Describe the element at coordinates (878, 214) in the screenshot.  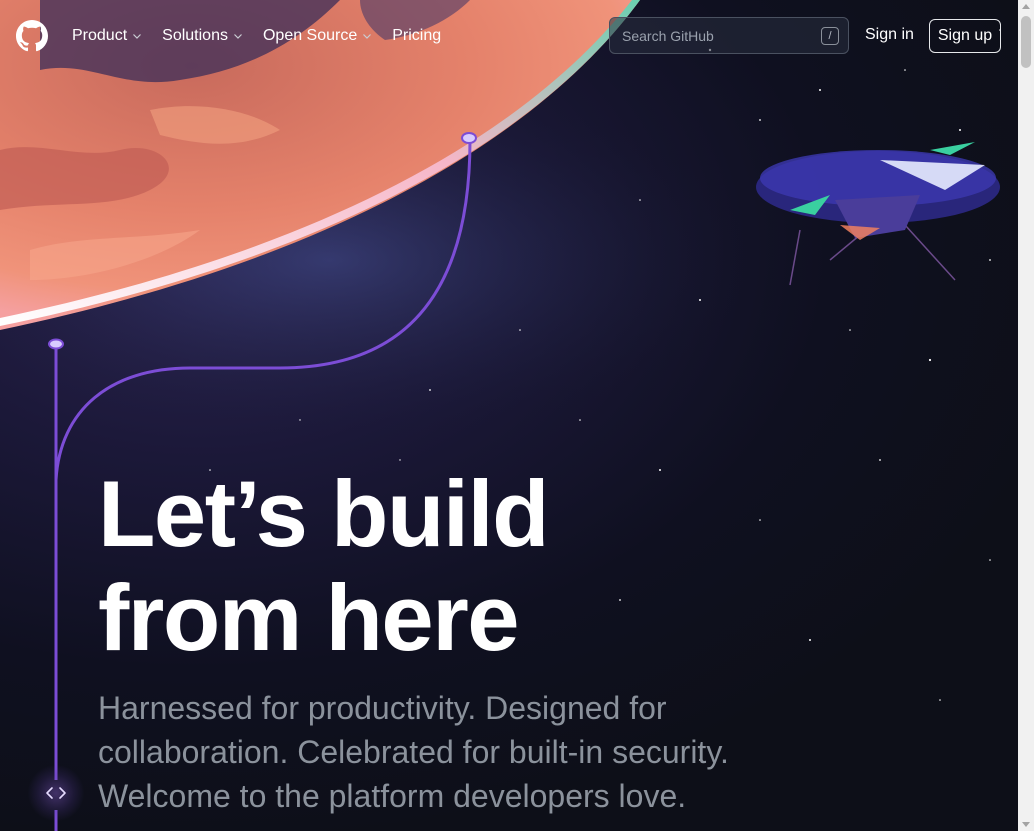
I see `drone-illustration` at that location.